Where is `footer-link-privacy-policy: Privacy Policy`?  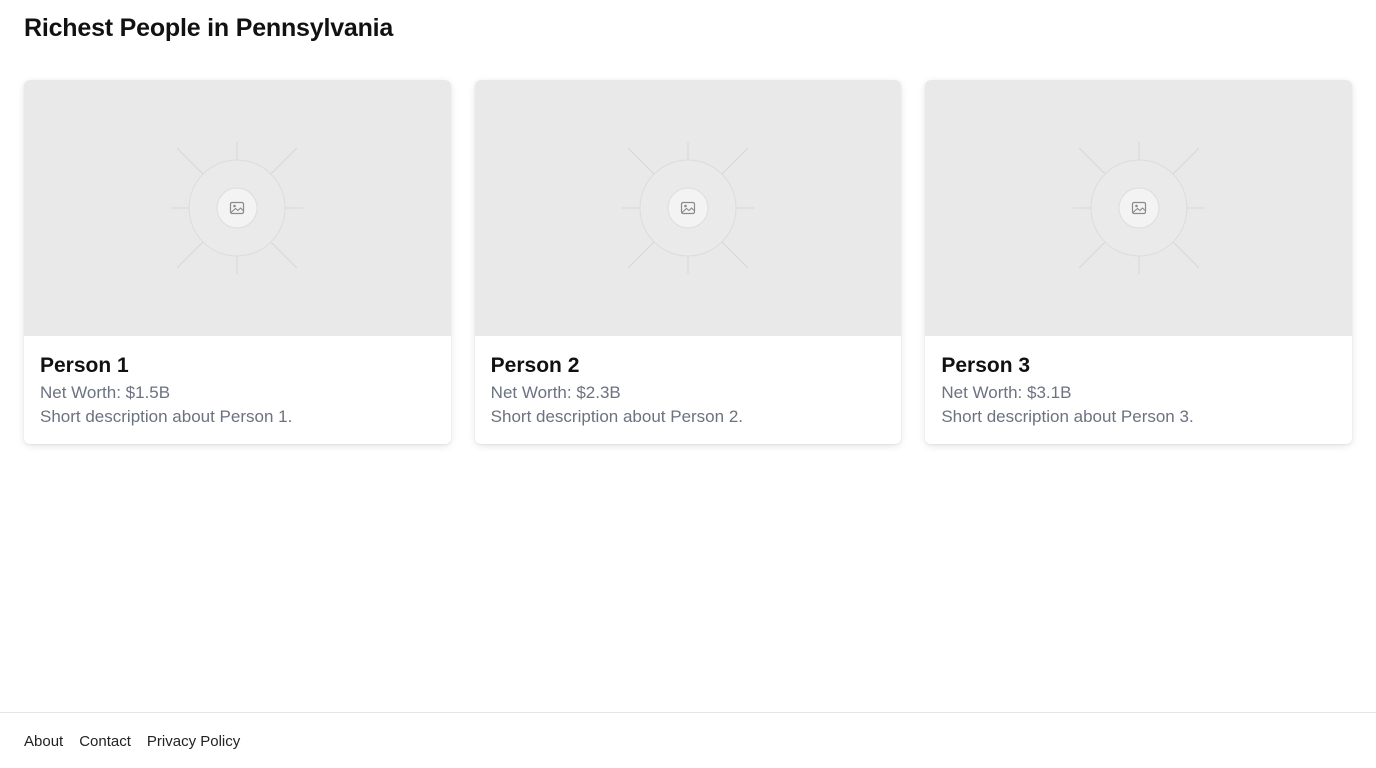 footer-link-privacy-policy: Privacy Policy is located at coordinates (193, 742).